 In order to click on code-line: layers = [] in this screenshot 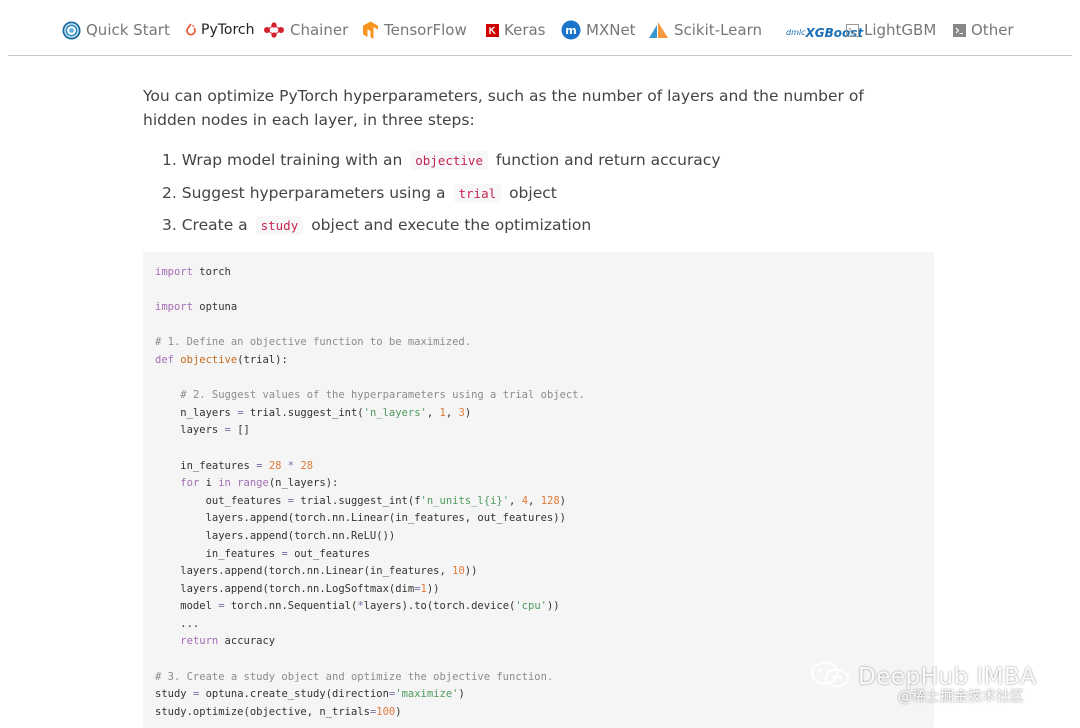, I will do `click(202, 430)`.